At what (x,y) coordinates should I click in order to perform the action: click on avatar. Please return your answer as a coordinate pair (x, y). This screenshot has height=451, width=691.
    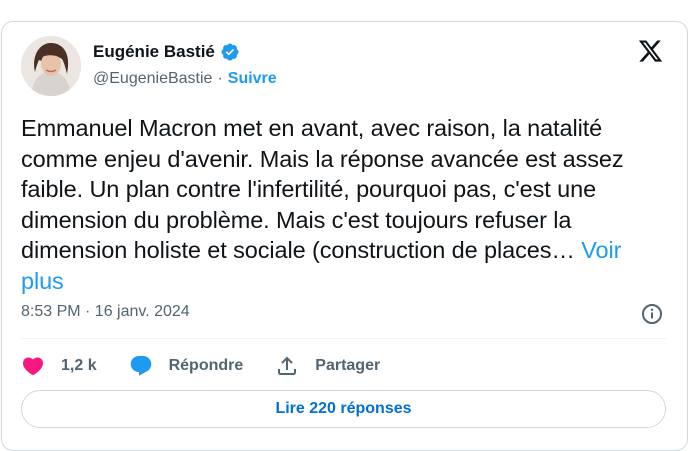
    Looking at the image, I should click on (51, 66).